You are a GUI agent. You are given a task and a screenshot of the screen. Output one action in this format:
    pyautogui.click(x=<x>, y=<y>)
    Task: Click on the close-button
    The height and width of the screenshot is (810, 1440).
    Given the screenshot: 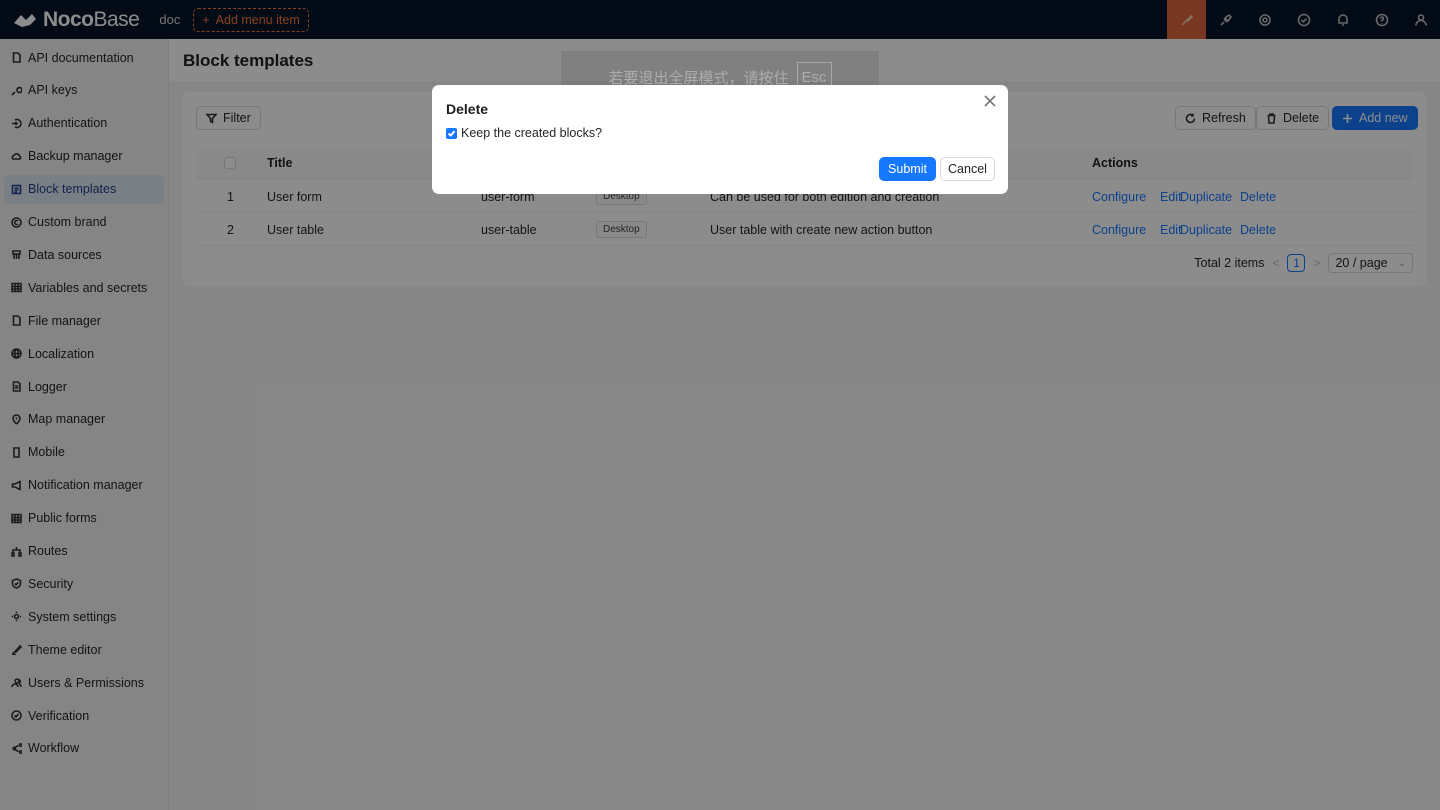 What is the action you would take?
    pyautogui.click(x=991, y=102)
    